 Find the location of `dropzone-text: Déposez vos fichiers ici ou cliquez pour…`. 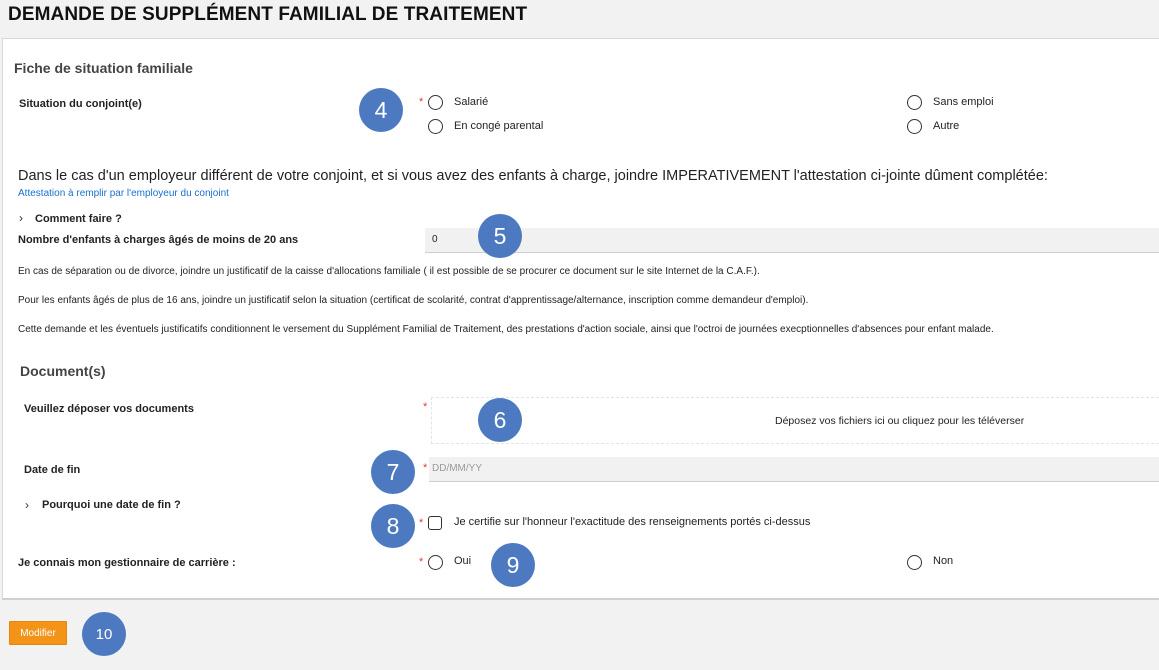

dropzone-text: Déposez vos fichiers ici ou cliquez pour… is located at coordinates (900, 421).